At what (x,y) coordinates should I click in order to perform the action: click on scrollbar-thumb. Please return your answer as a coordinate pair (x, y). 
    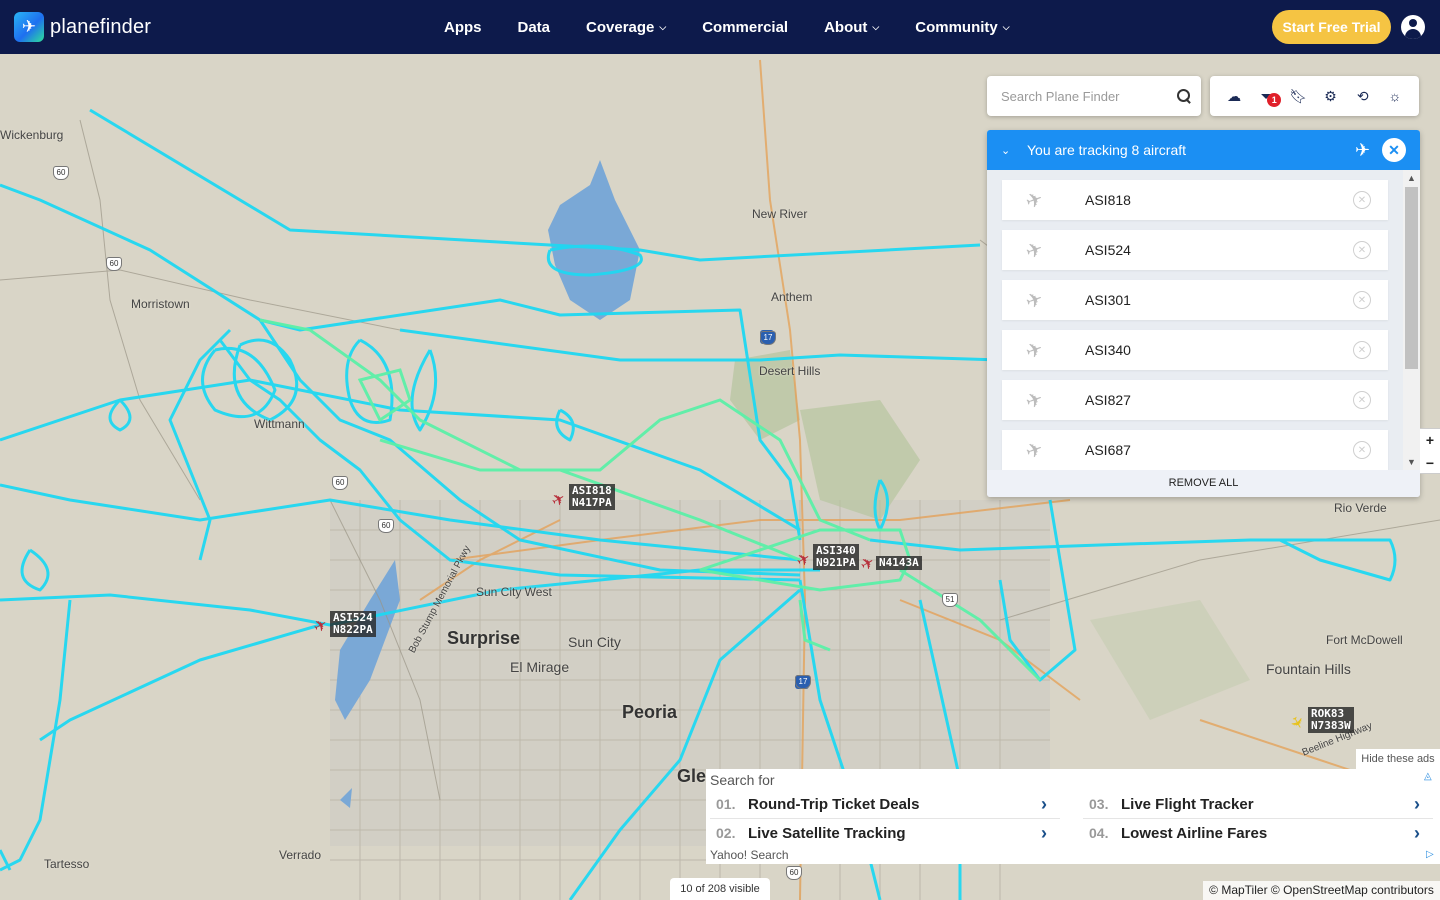
    Looking at the image, I should click on (1411, 278).